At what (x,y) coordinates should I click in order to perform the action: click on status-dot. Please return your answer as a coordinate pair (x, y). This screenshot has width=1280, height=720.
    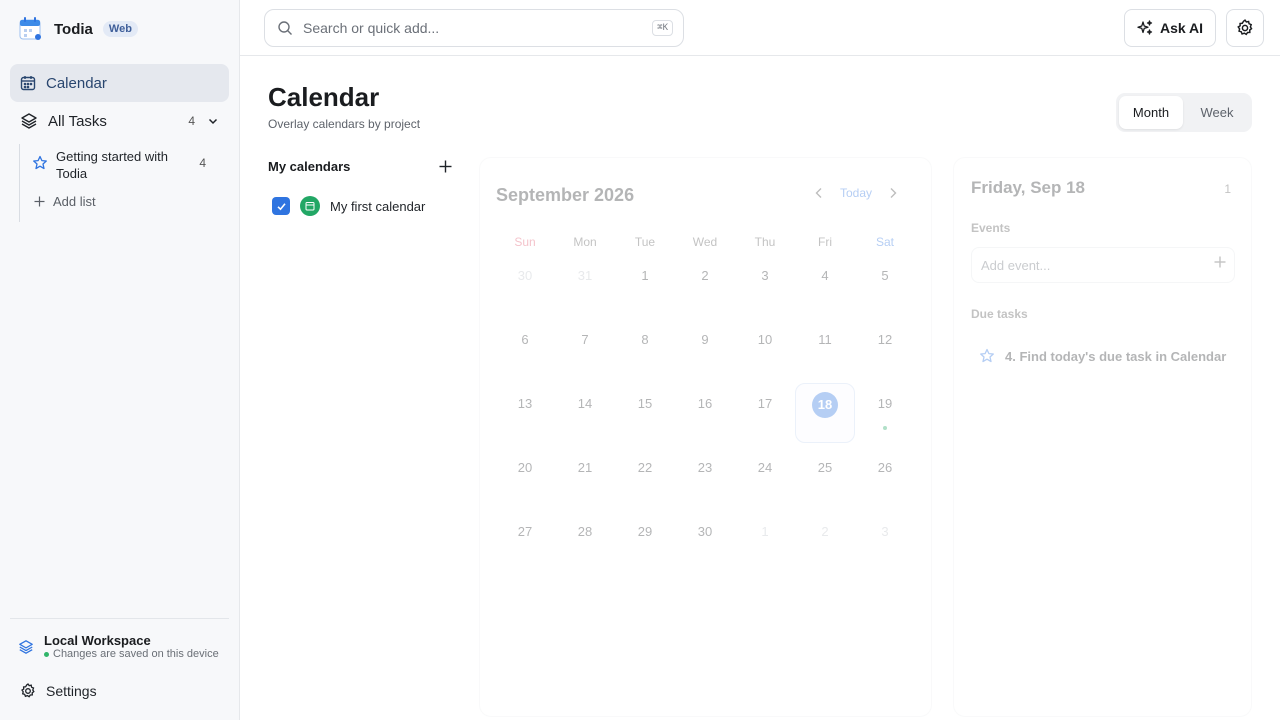
    Looking at the image, I should click on (46, 654).